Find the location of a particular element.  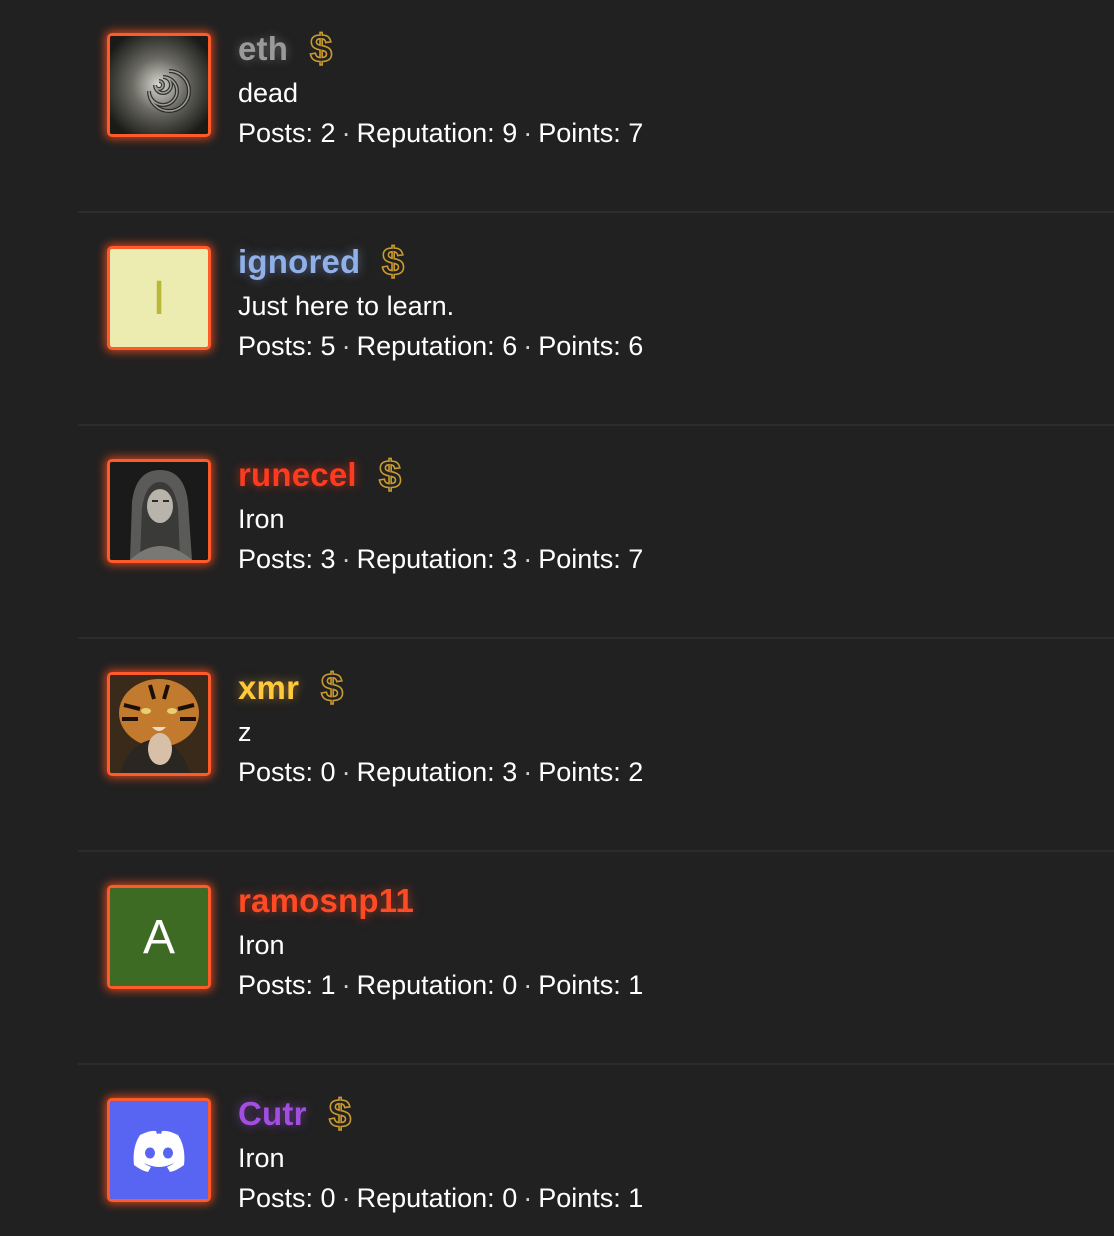

reputation-count: 6 is located at coordinates (510, 346).